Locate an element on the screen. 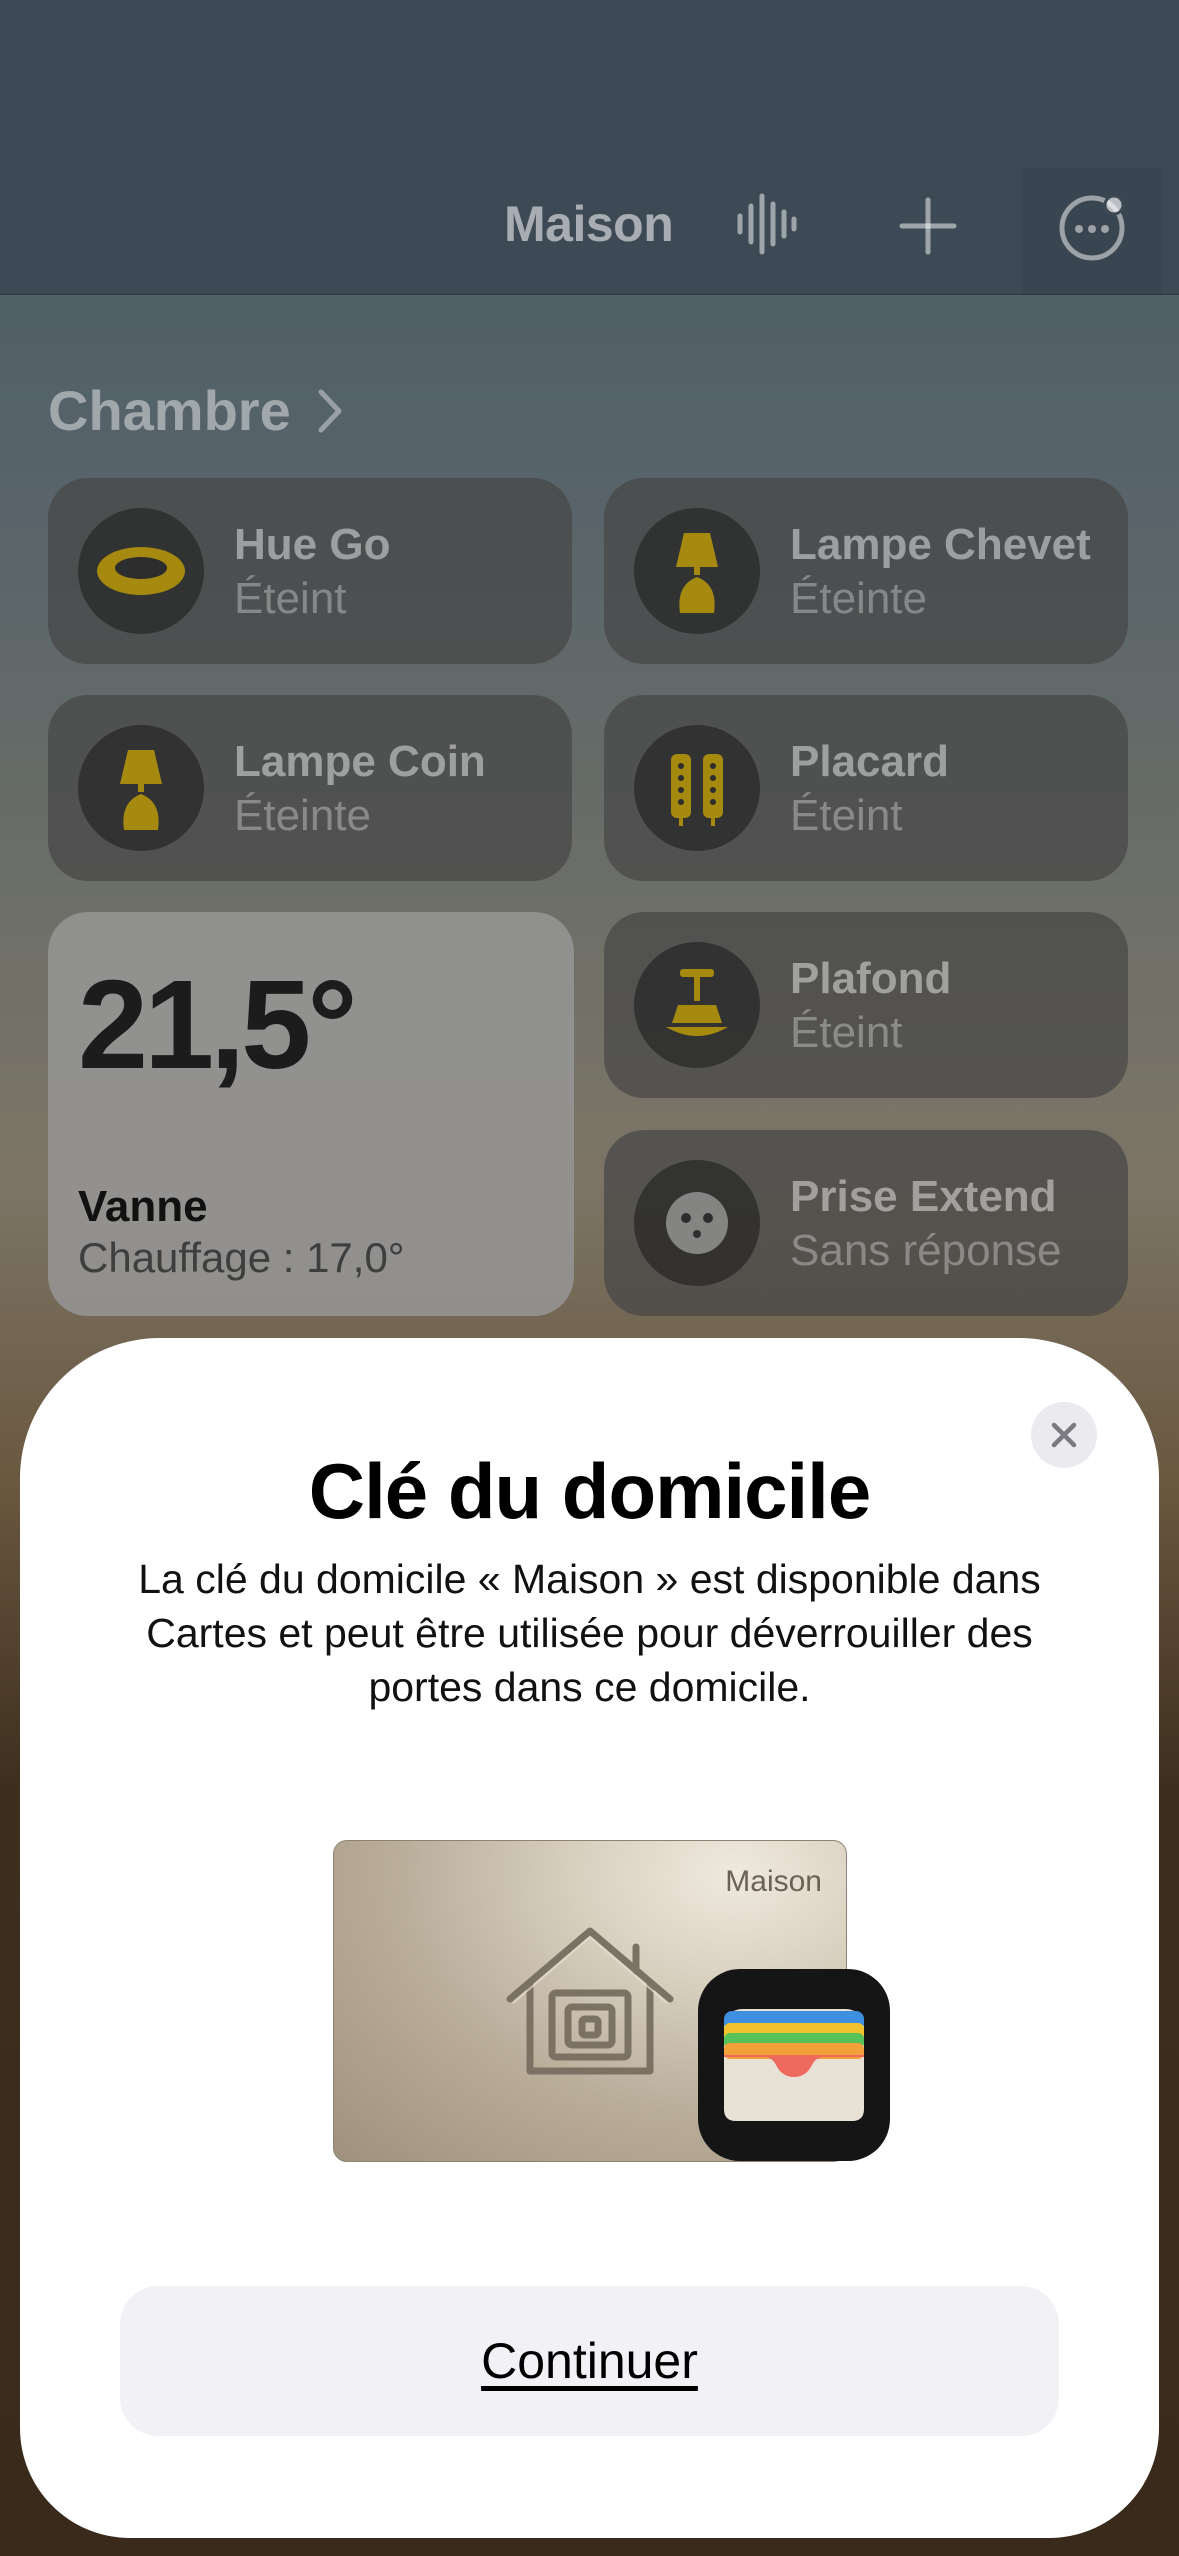  accessory-tile-placard: Placard Éteint is located at coordinates (866, 788).